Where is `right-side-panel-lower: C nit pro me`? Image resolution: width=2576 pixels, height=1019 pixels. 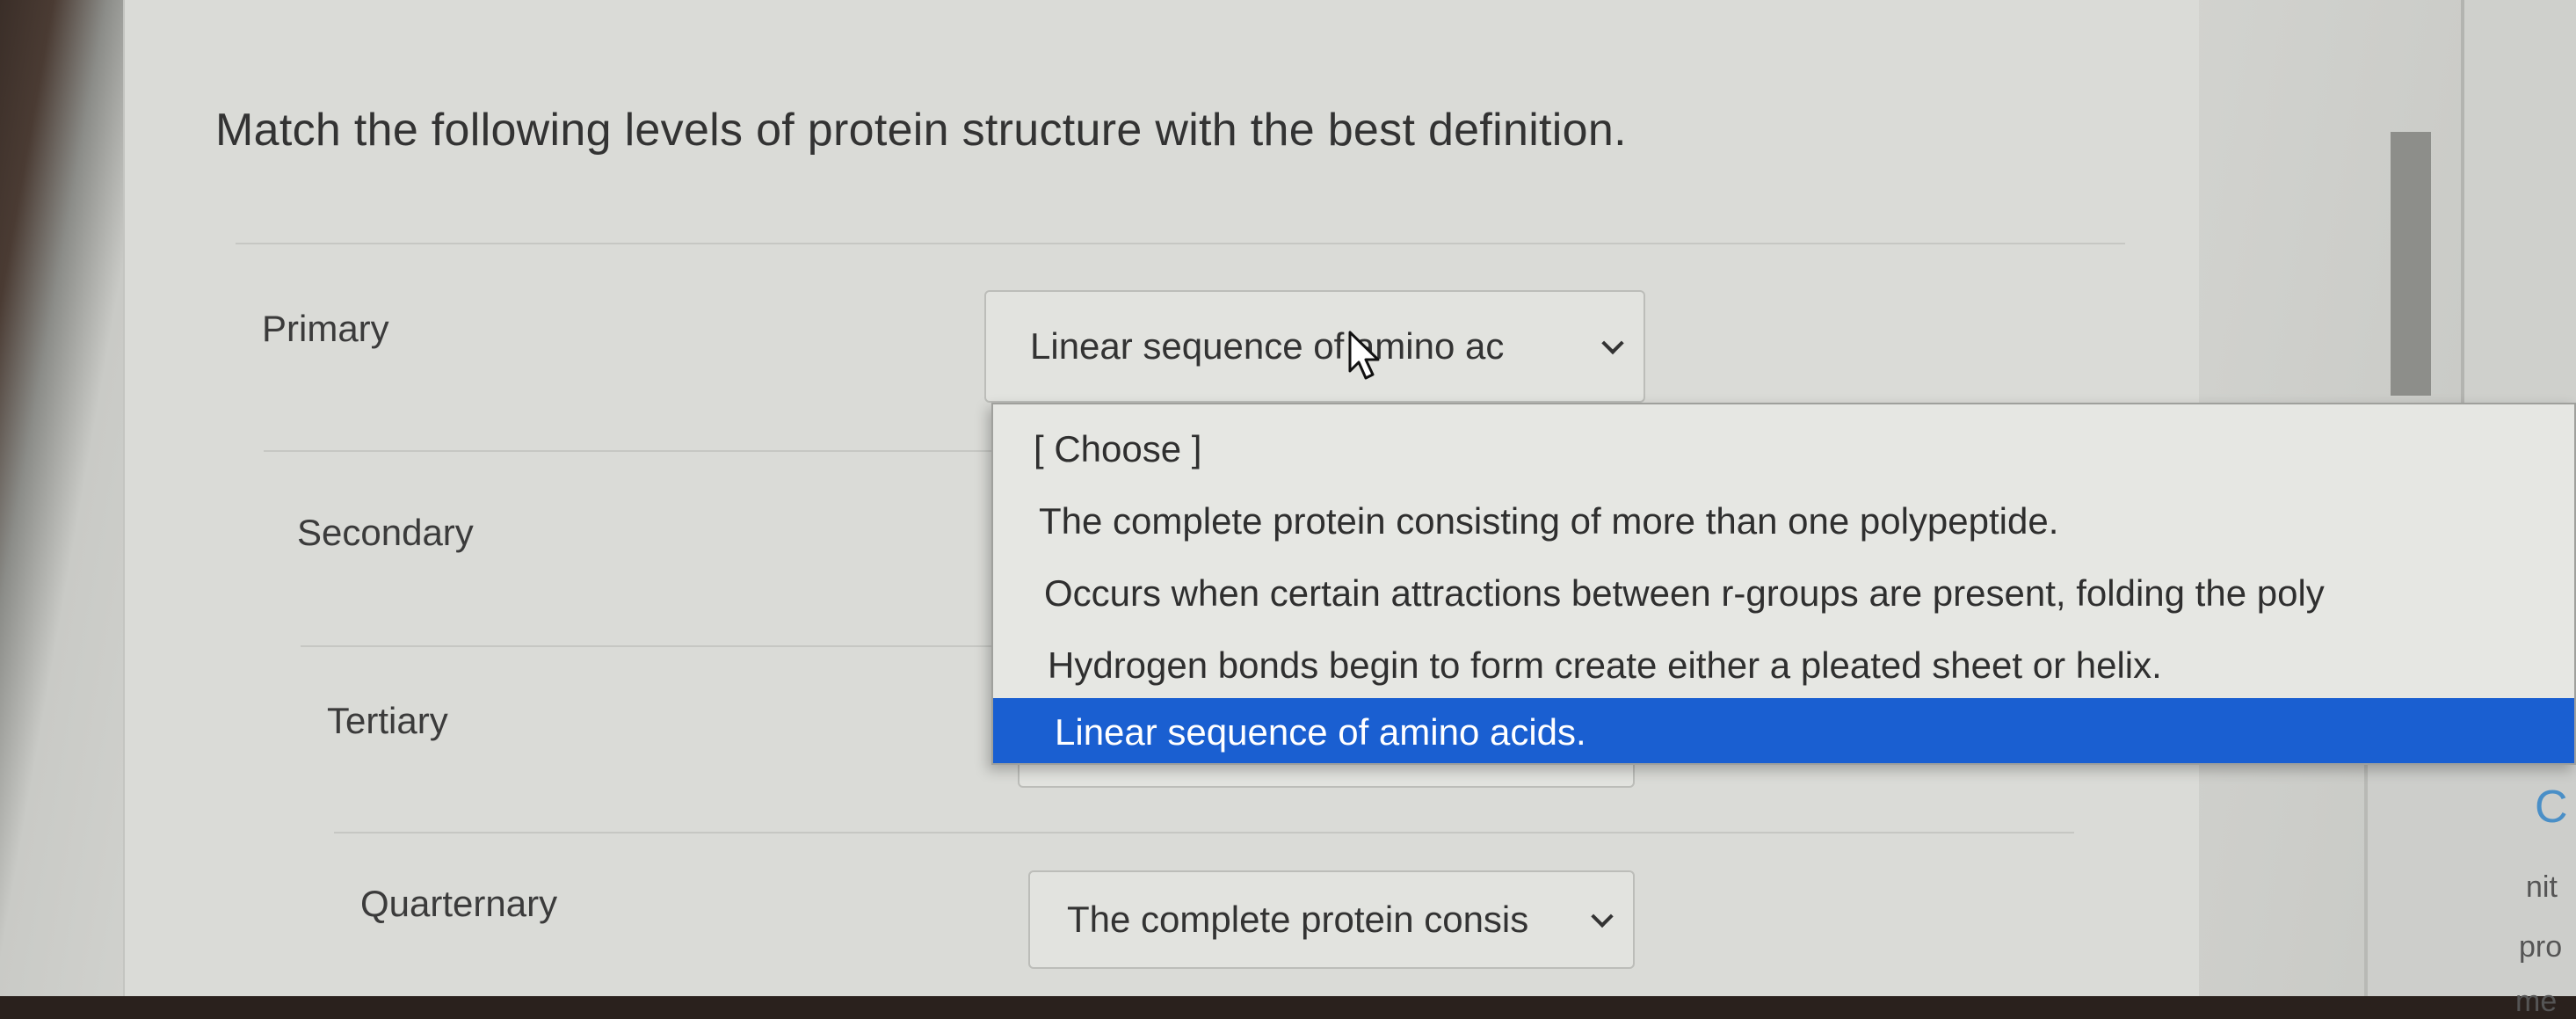
right-side-panel-lower: C nit pro me is located at coordinates (2470, 891).